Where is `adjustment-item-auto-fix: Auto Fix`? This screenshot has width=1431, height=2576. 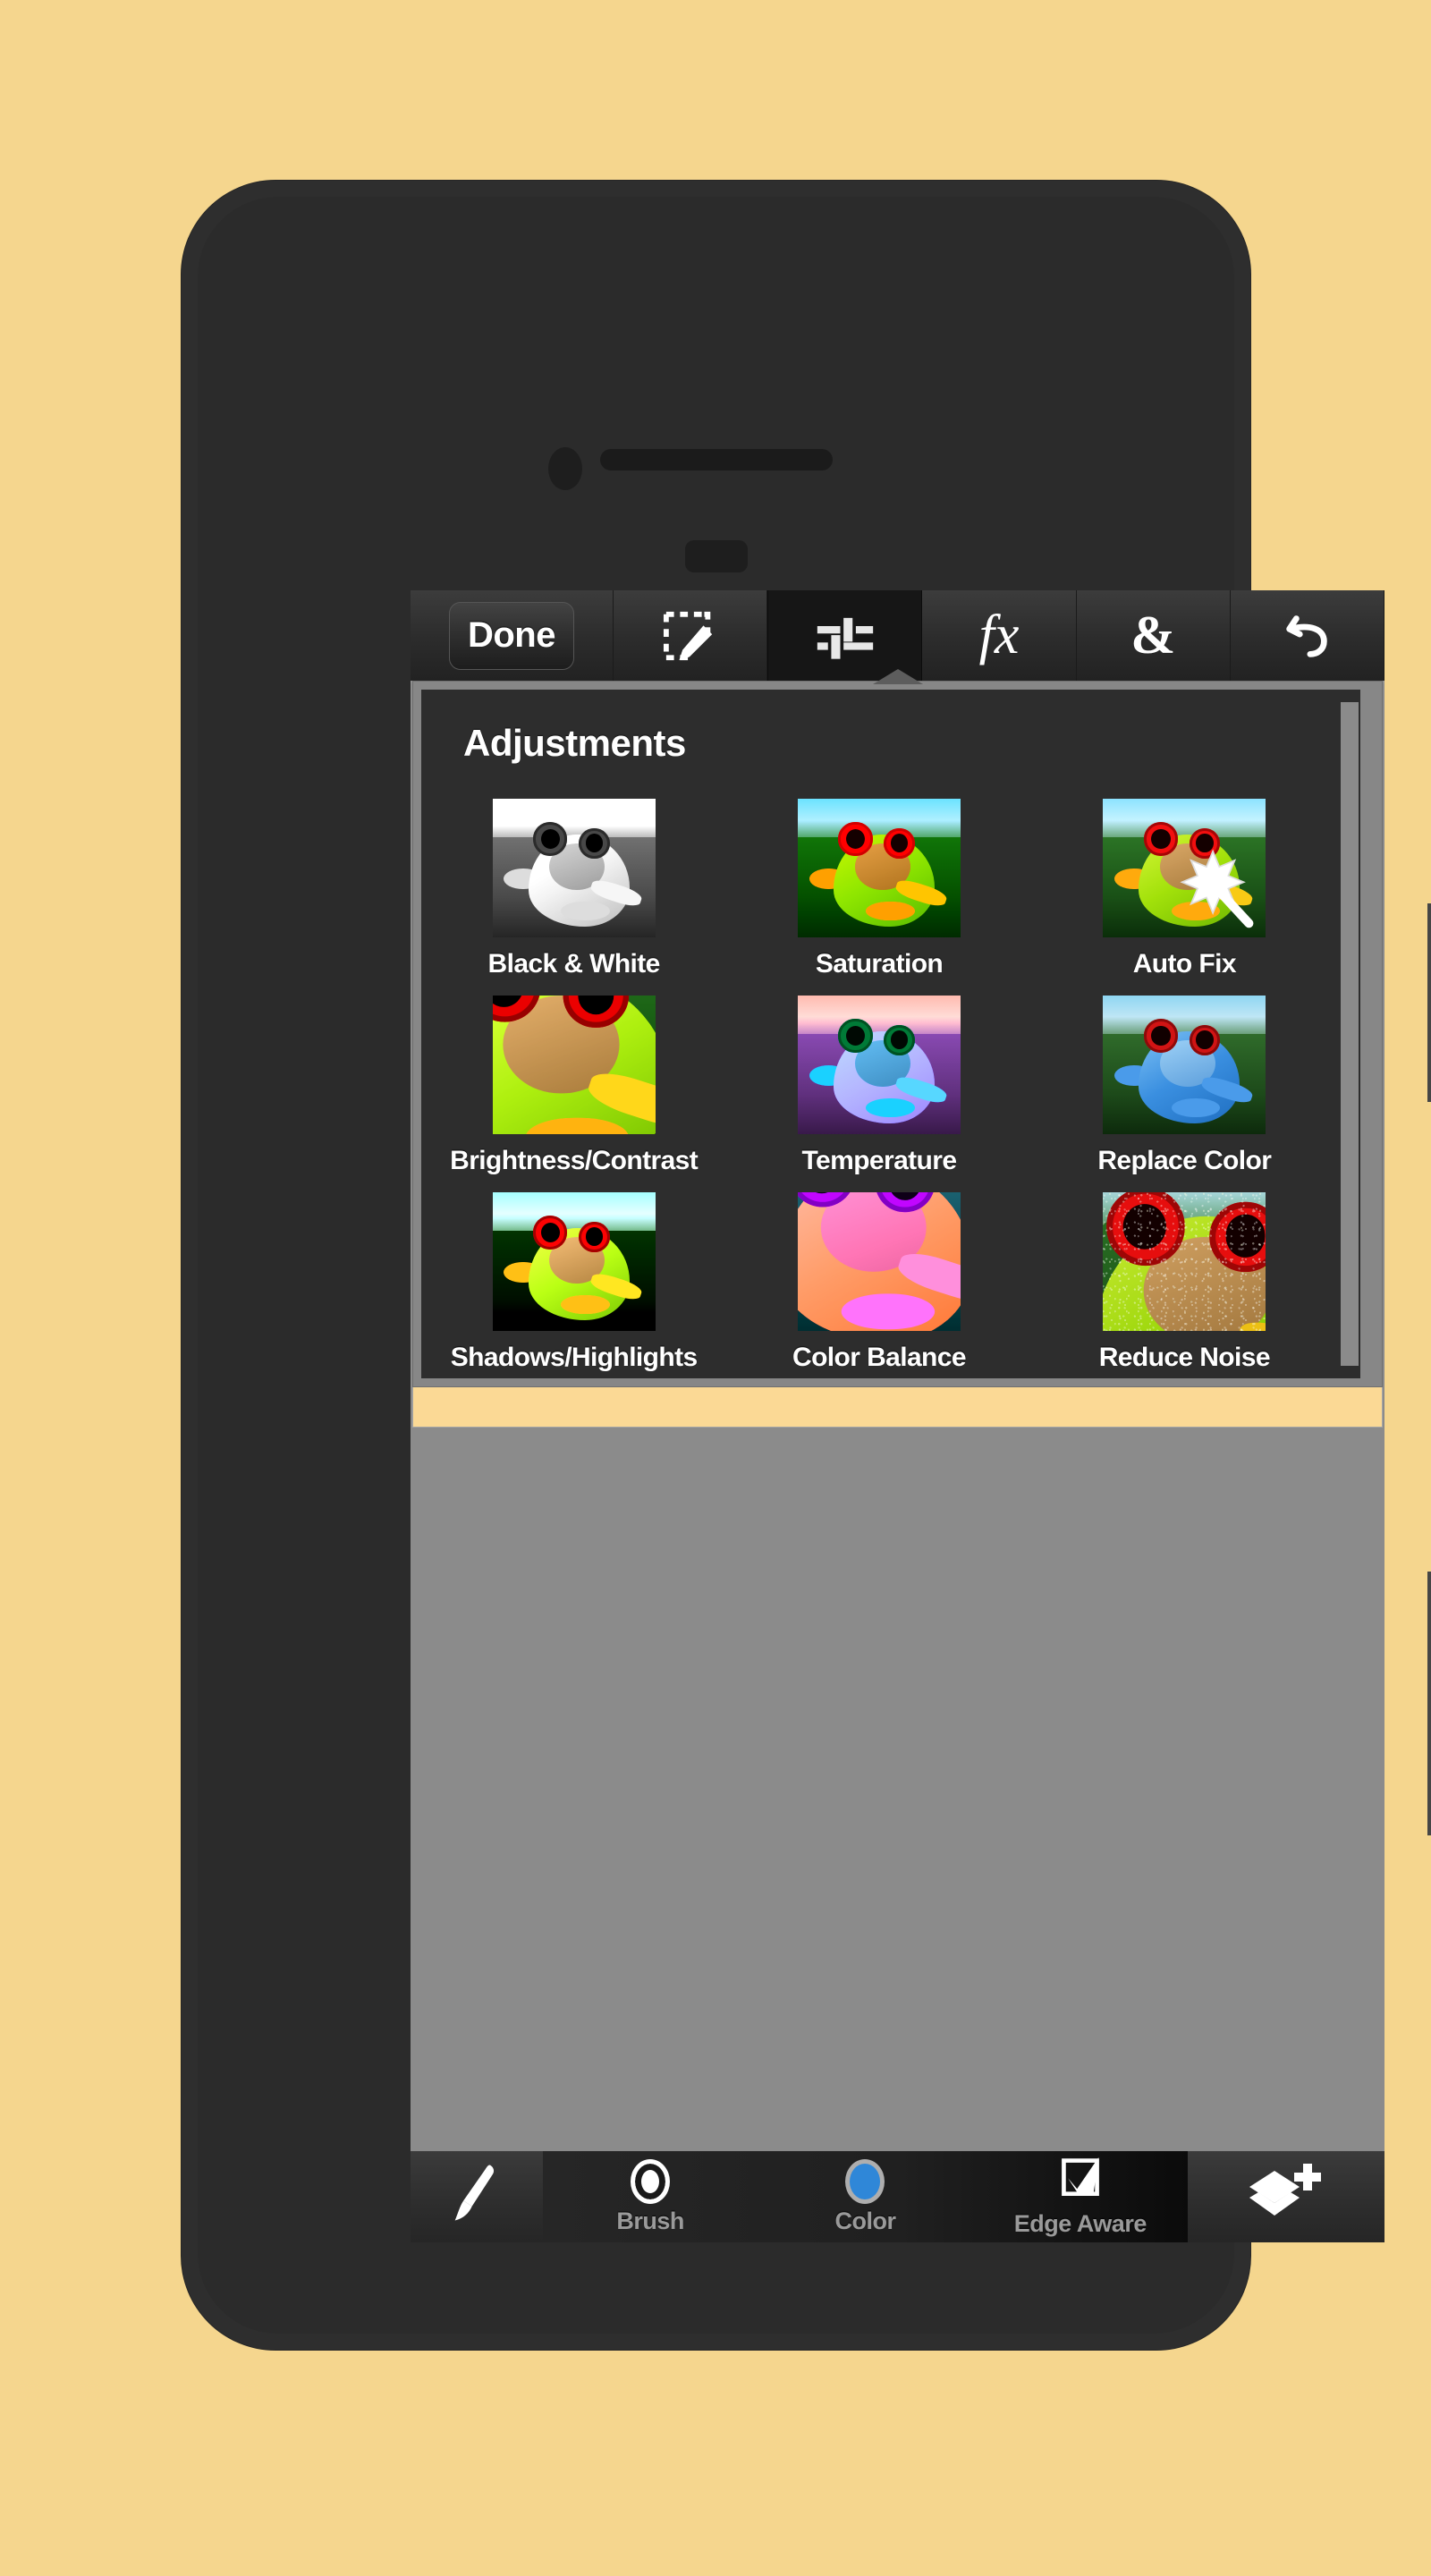 adjustment-item-auto-fix: Auto Fix is located at coordinates (1185, 894).